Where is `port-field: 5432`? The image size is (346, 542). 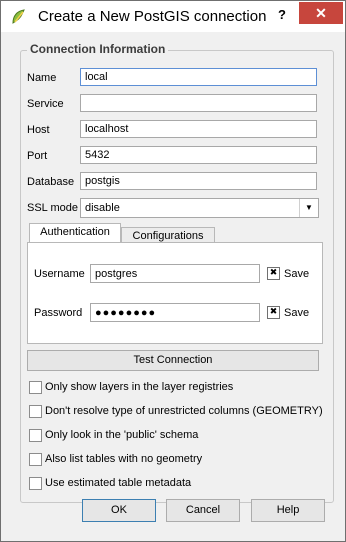
port-field: 5432 is located at coordinates (198, 155).